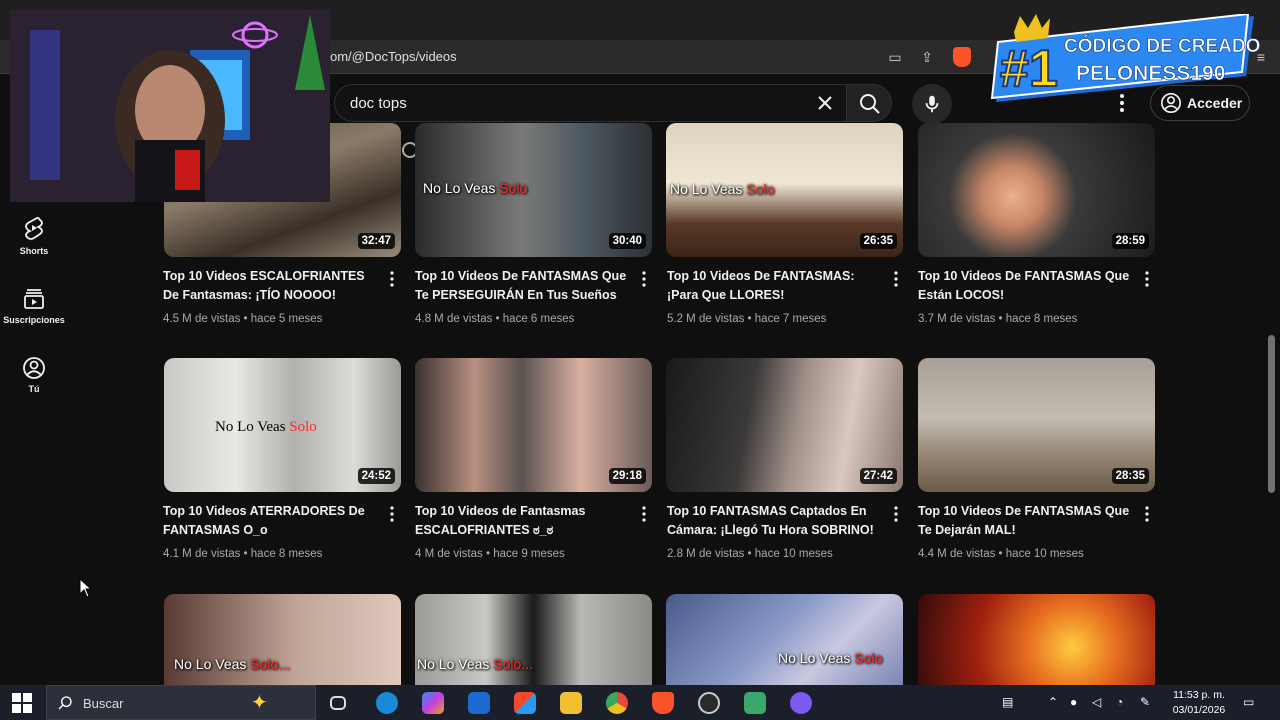  I want to click on microphone-tray-icon: ●, so click(1073, 702).